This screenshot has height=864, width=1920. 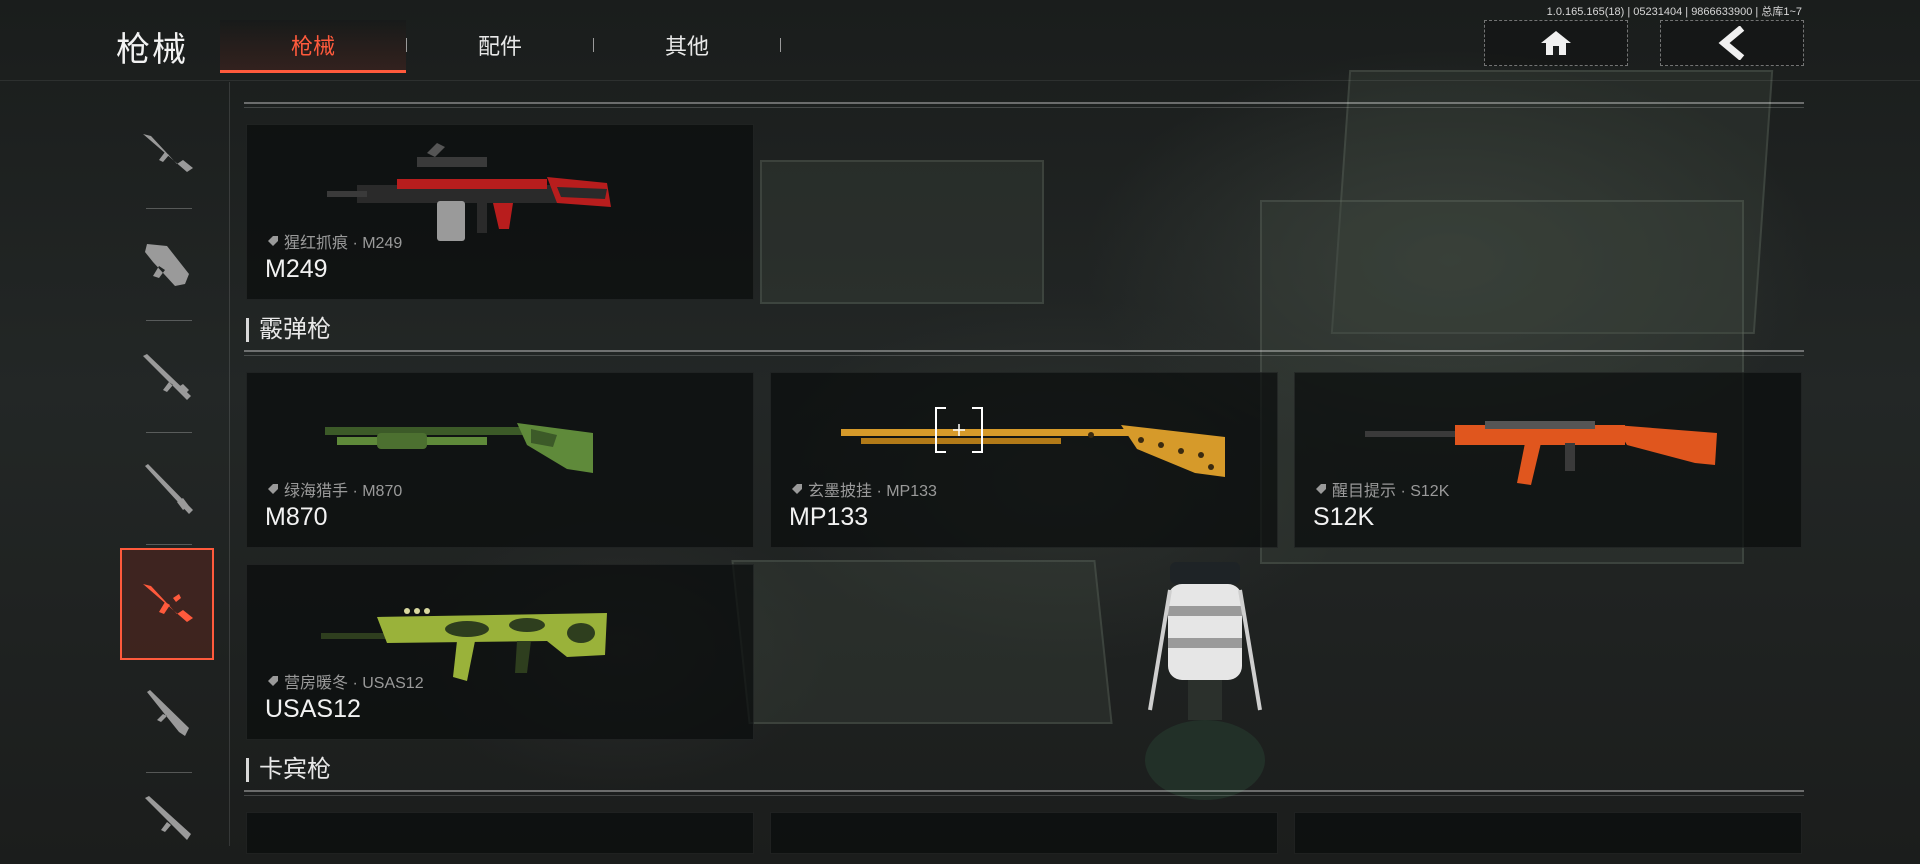 I want to click on skin-label: 猩红抓痕 · M249, so click(x=334, y=241).